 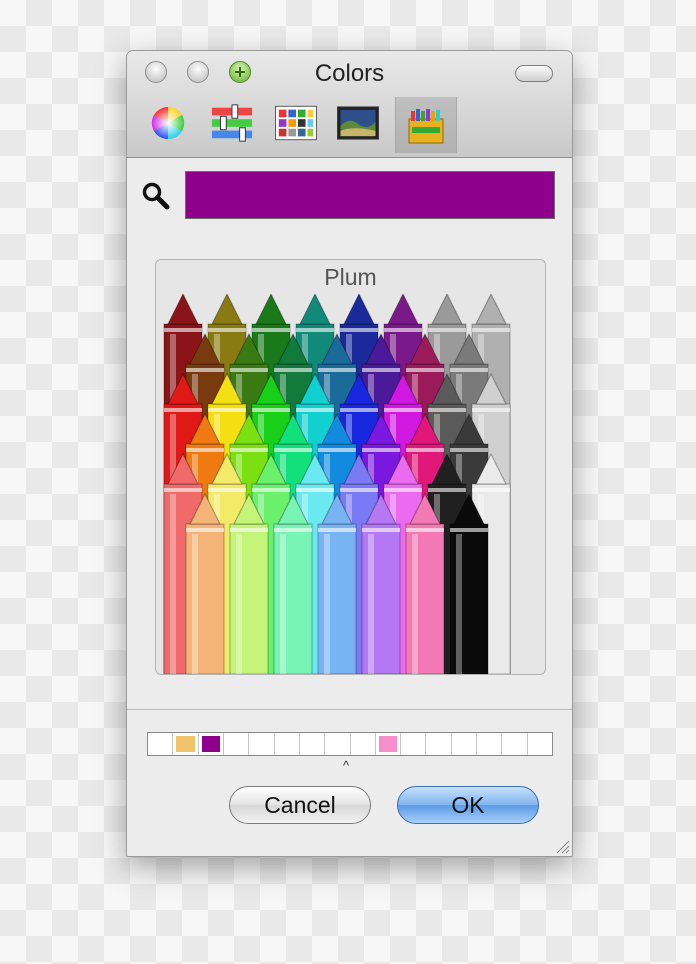 I want to click on crayons-box-icon, so click(x=426, y=126).